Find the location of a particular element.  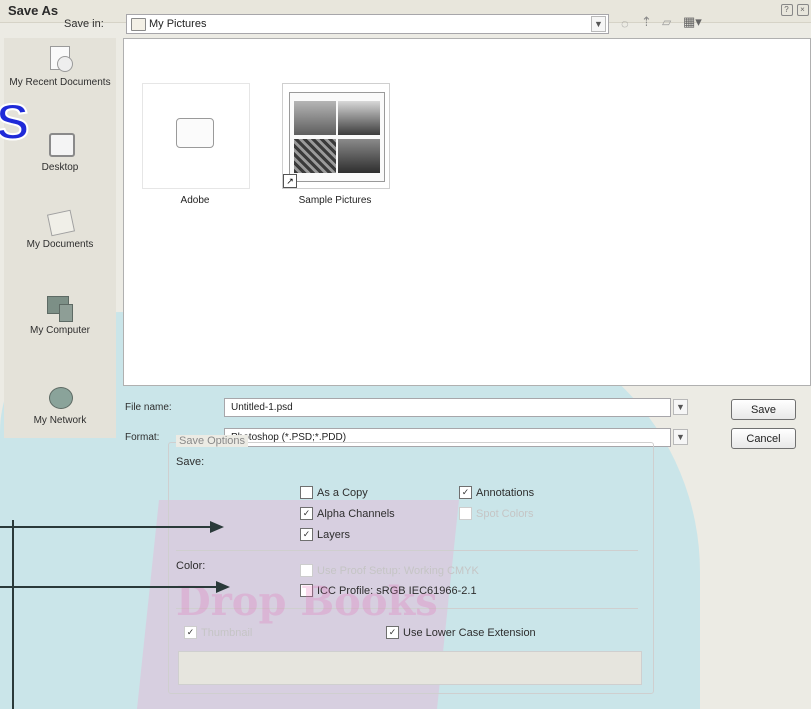

use-proof-setup-checkbox: Use Proof Setup: Working CMYK is located at coordinates (389, 570).